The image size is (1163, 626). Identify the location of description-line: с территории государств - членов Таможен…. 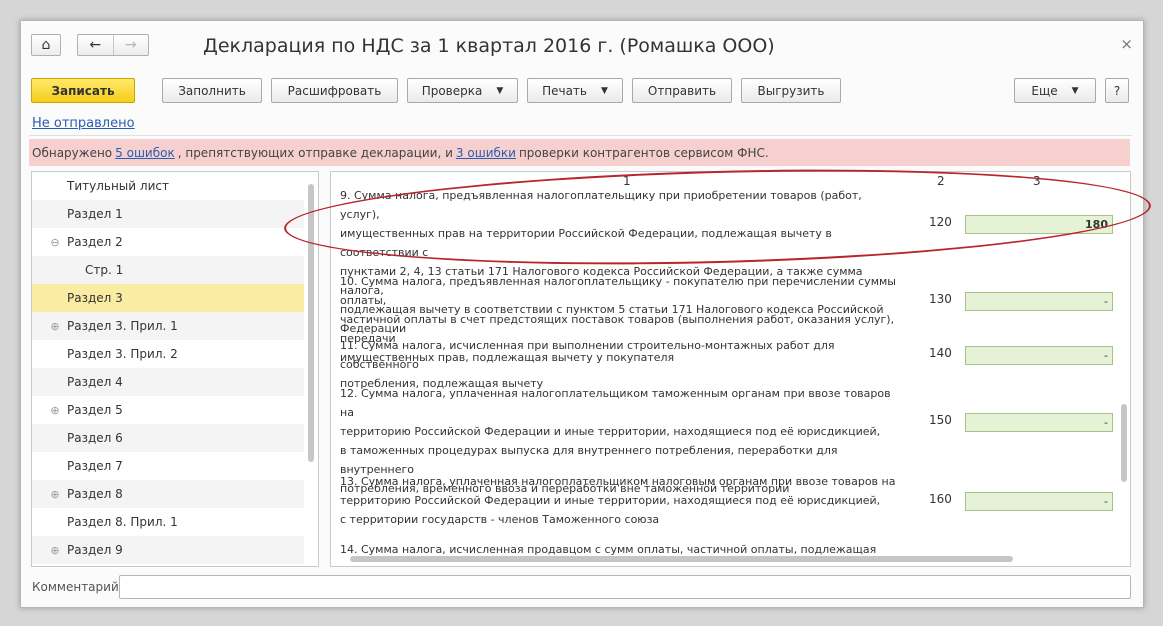
(500, 519).